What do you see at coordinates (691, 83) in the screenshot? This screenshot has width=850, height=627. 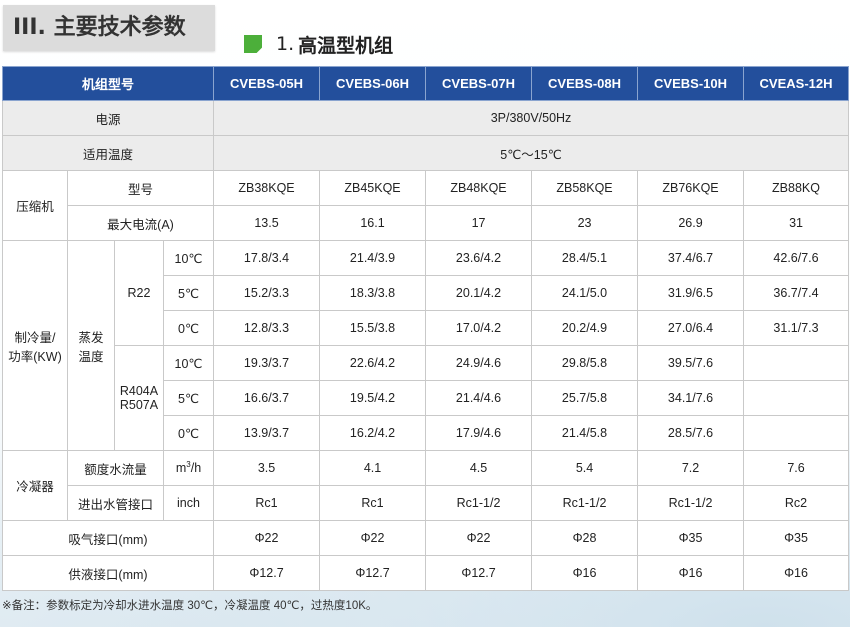 I see `model-header: CVEBS-10H` at bounding box center [691, 83].